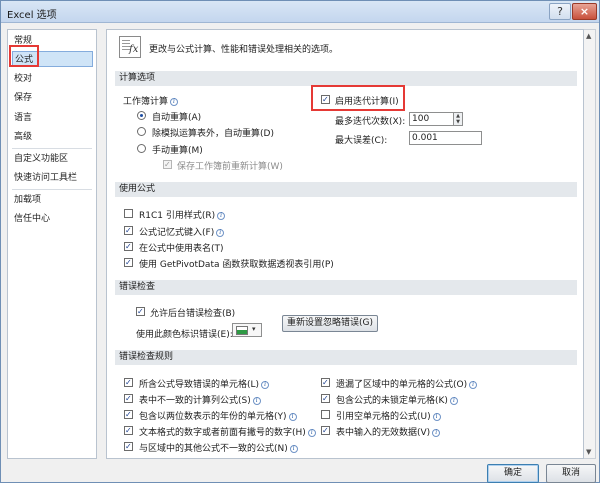 The width and height of the screenshot is (600, 483). I want to click on radio-manual-label: 手动重算(M), so click(177, 149).